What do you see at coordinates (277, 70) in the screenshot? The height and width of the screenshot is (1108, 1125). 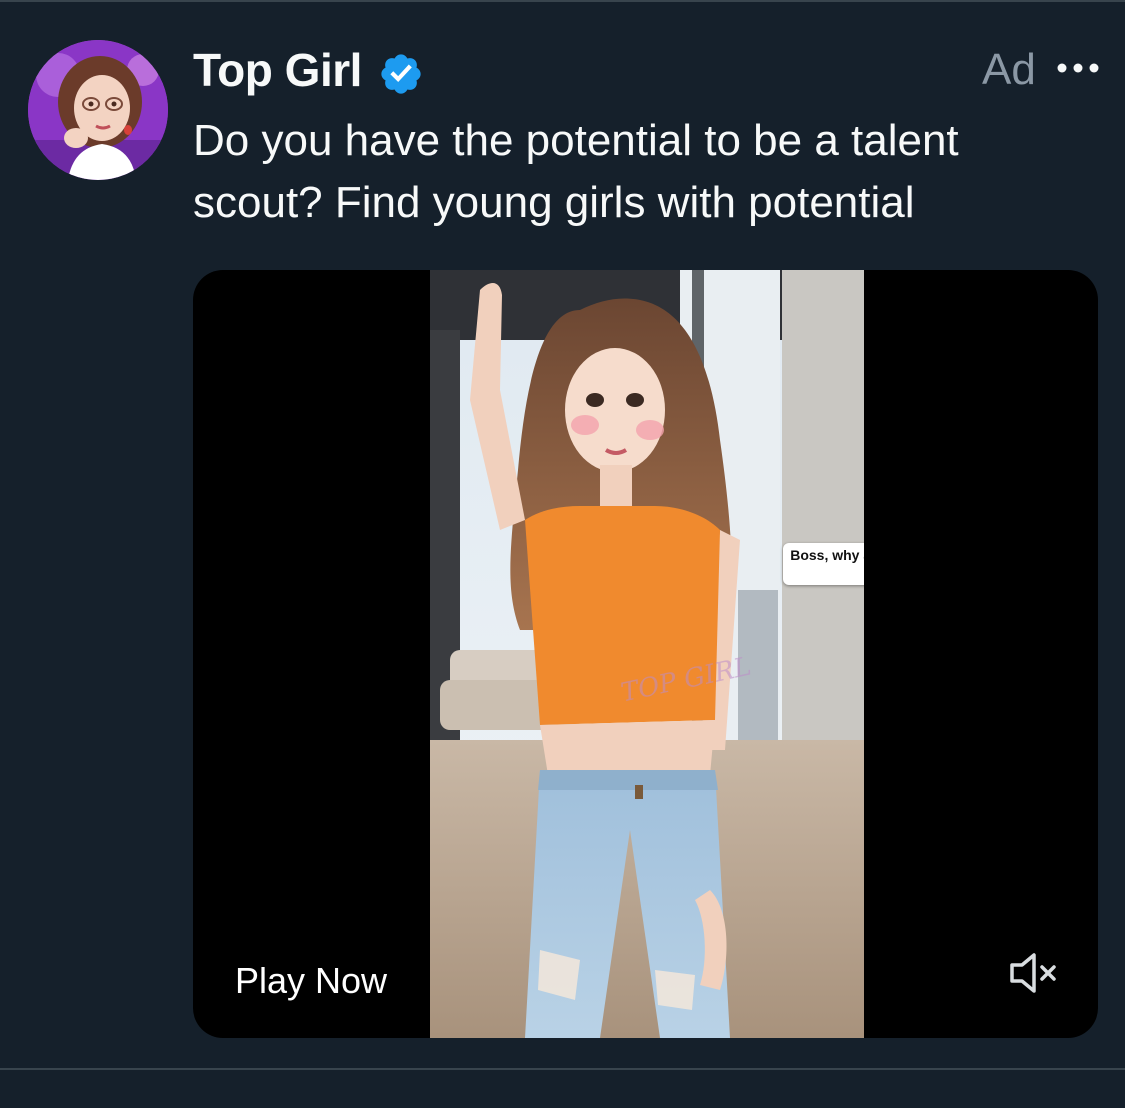 I see `author-name: Top Girl` at bounding box center [277, 70].